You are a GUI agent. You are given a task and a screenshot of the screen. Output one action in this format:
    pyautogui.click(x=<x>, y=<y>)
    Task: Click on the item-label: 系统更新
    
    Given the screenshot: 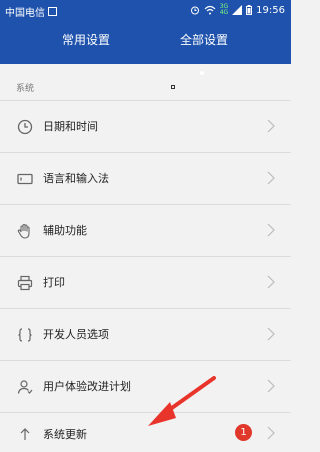 What is the action you would take?
    pyautogui.click(x=65, y=434)
    